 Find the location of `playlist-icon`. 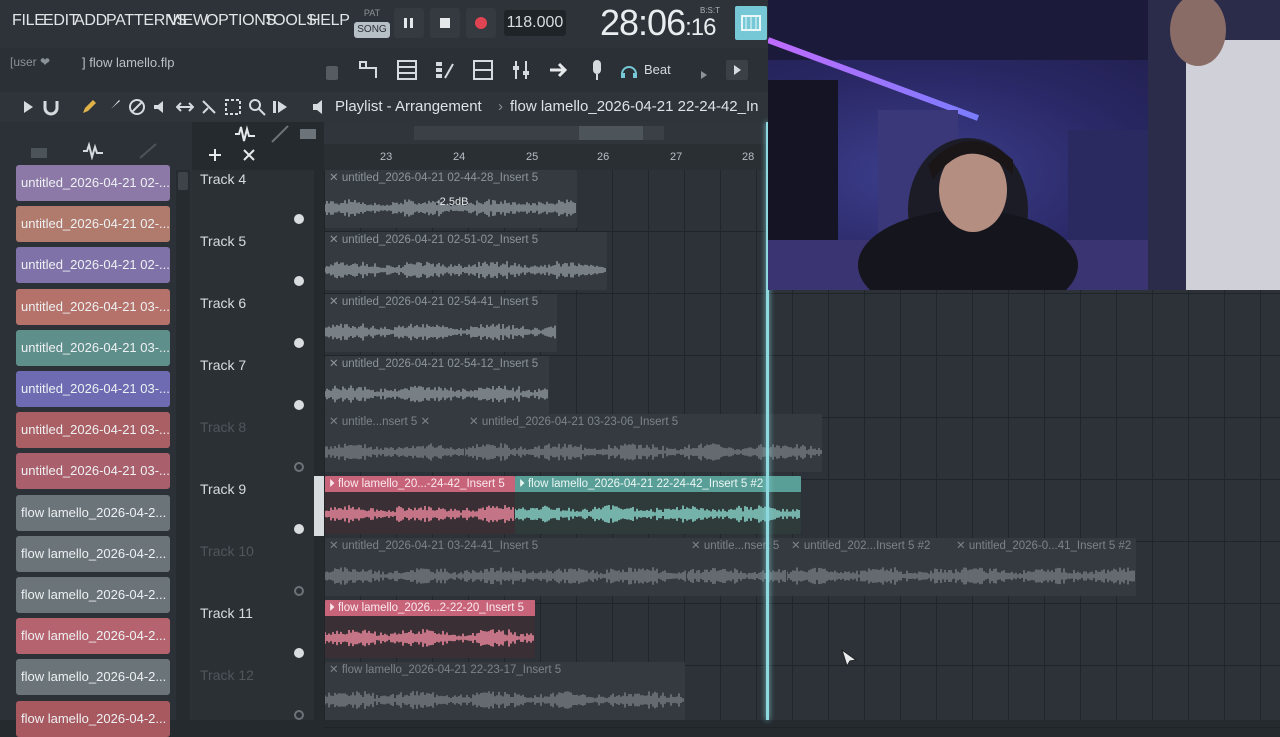

playlist-icon is located at coordinates (368, 69).